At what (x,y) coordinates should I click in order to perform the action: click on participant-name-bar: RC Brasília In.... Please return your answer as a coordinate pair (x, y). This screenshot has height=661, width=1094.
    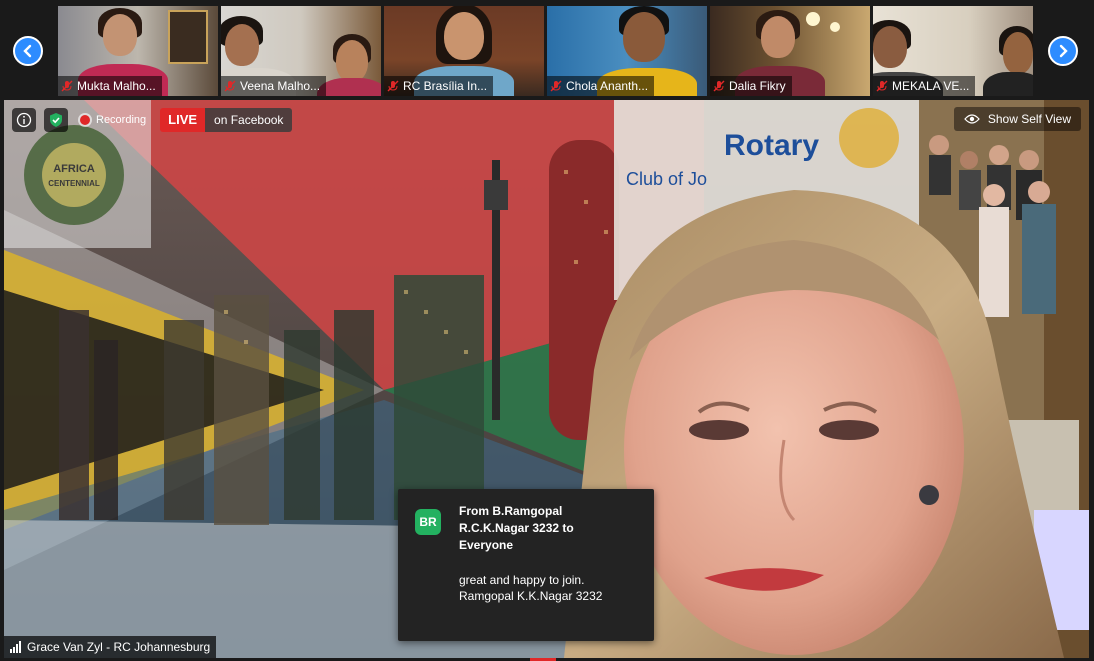
    Looking at the image, I should click on (439, 86).